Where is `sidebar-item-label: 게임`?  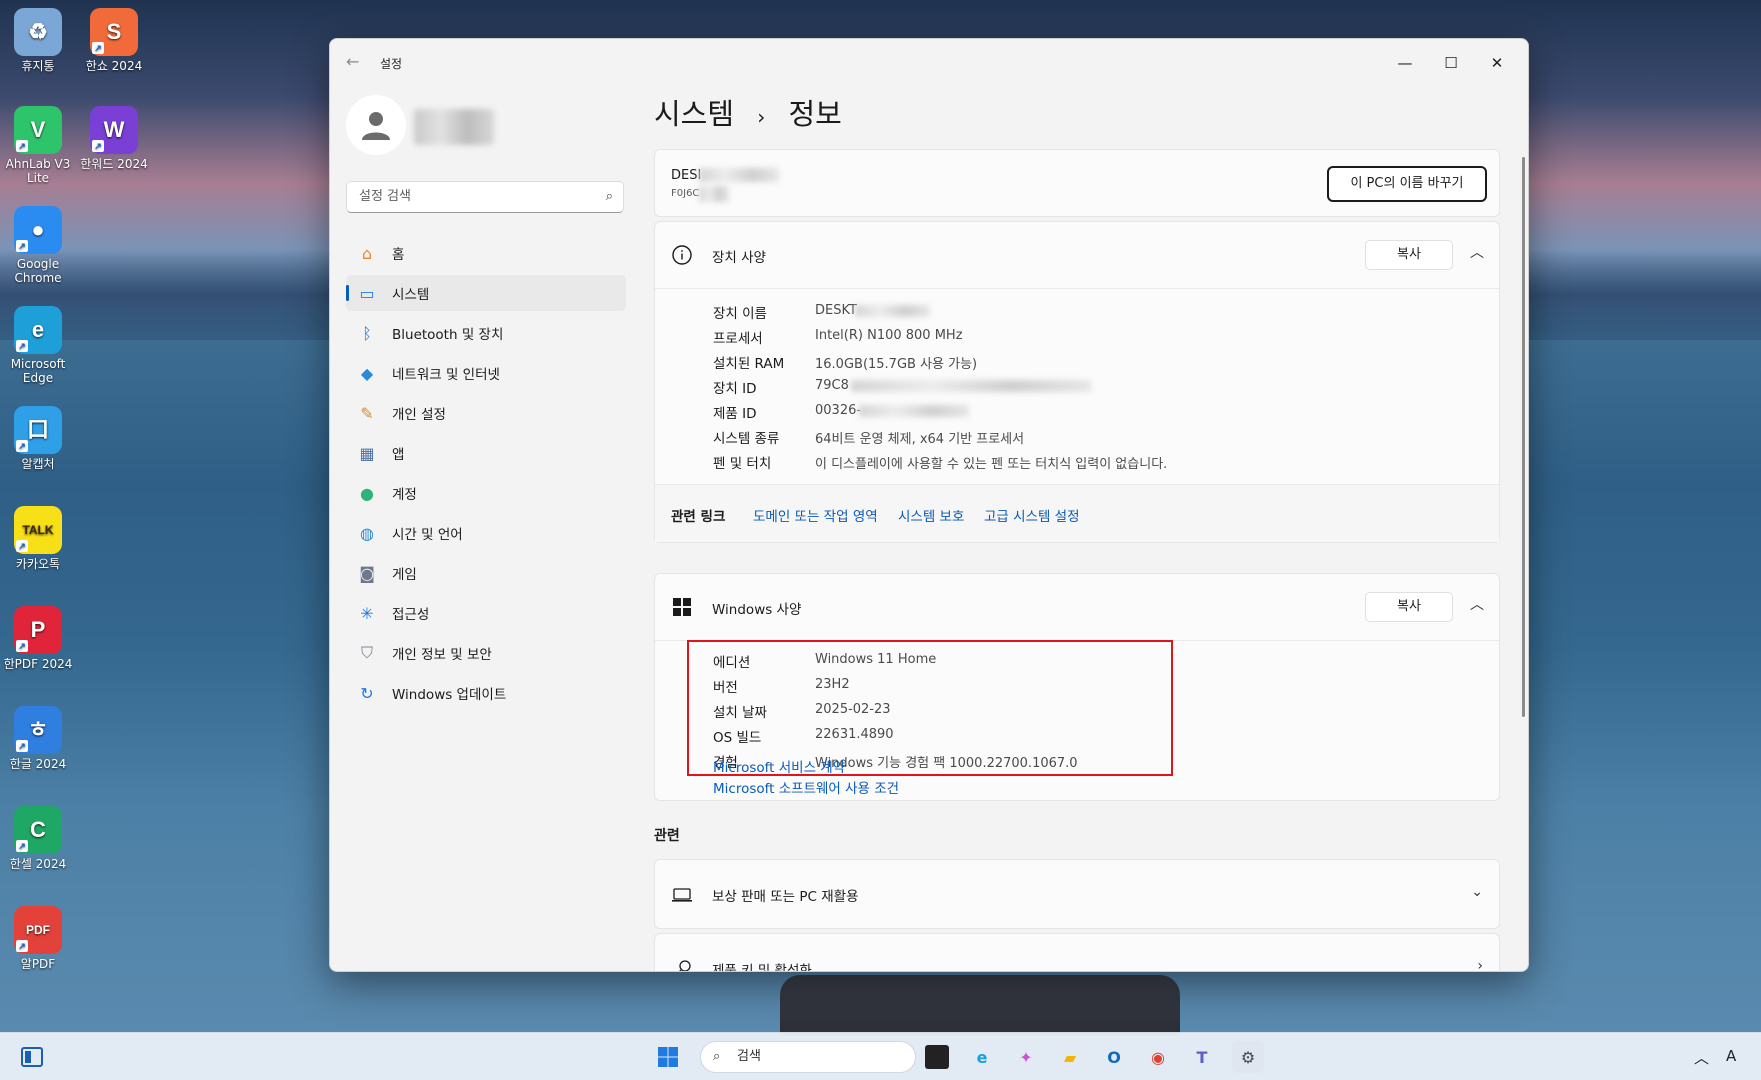 sidebar-item-label: 게임 is located at coordinates (404, 575).